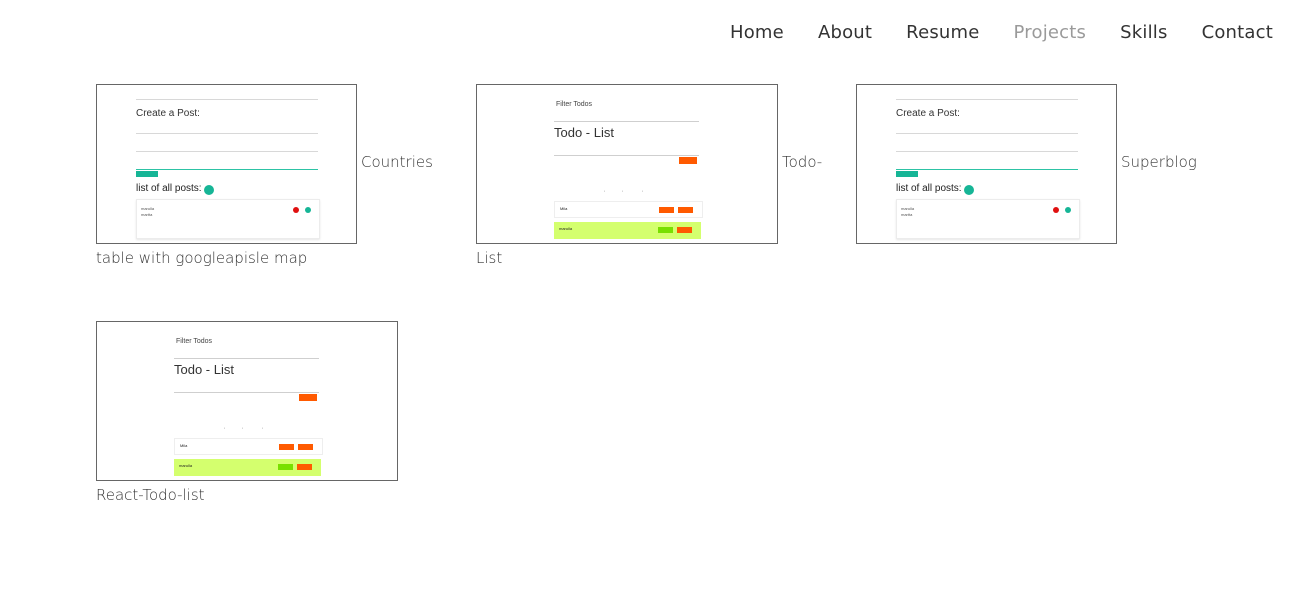  What do you see at coordinates (150, 495) in the screenshot?
I see `project-title-react-todo-list: React-Todo-list` at bounding box center [150, 495].